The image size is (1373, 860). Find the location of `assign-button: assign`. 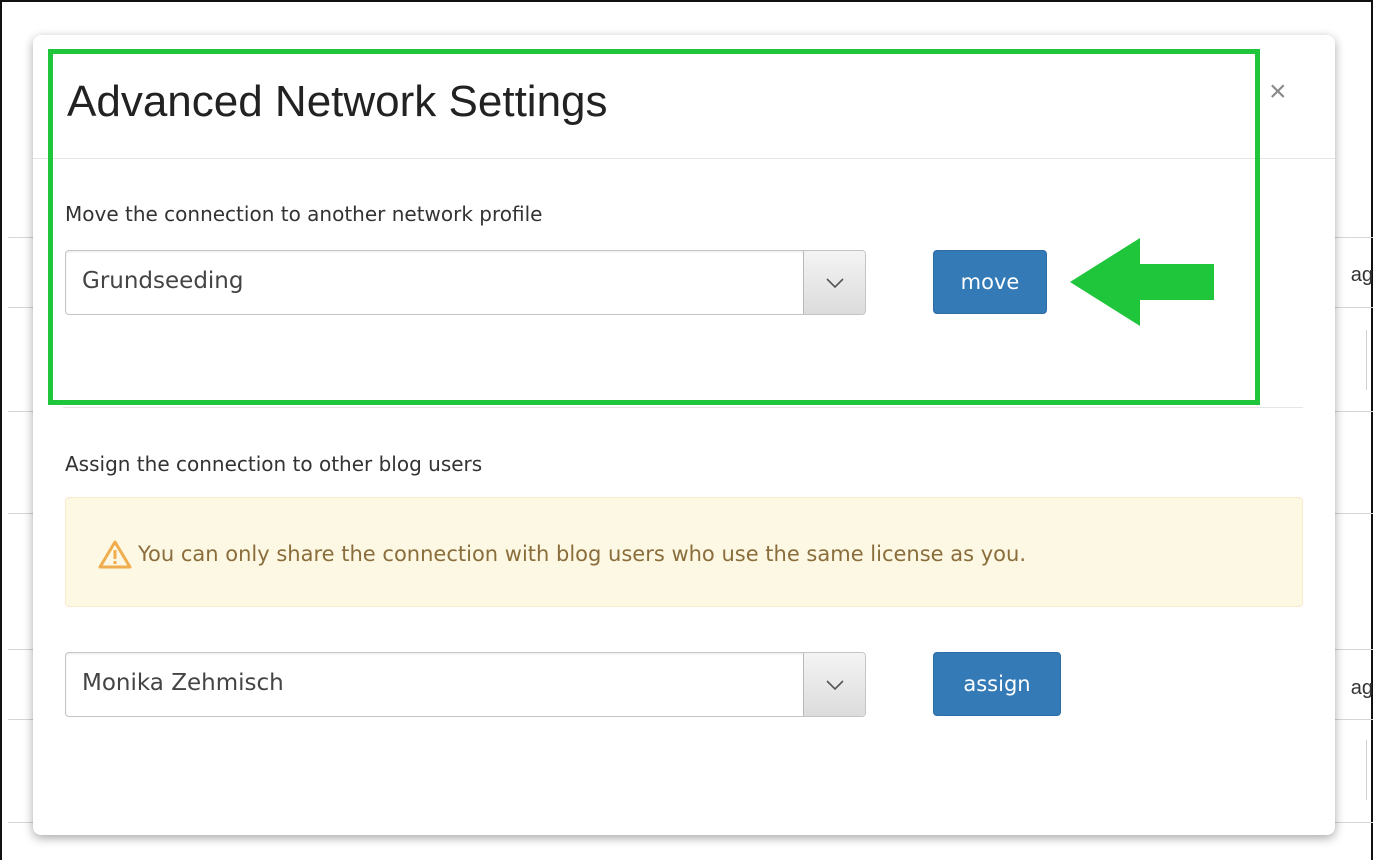

assign-button: assign is located at coordinates (997, 684).